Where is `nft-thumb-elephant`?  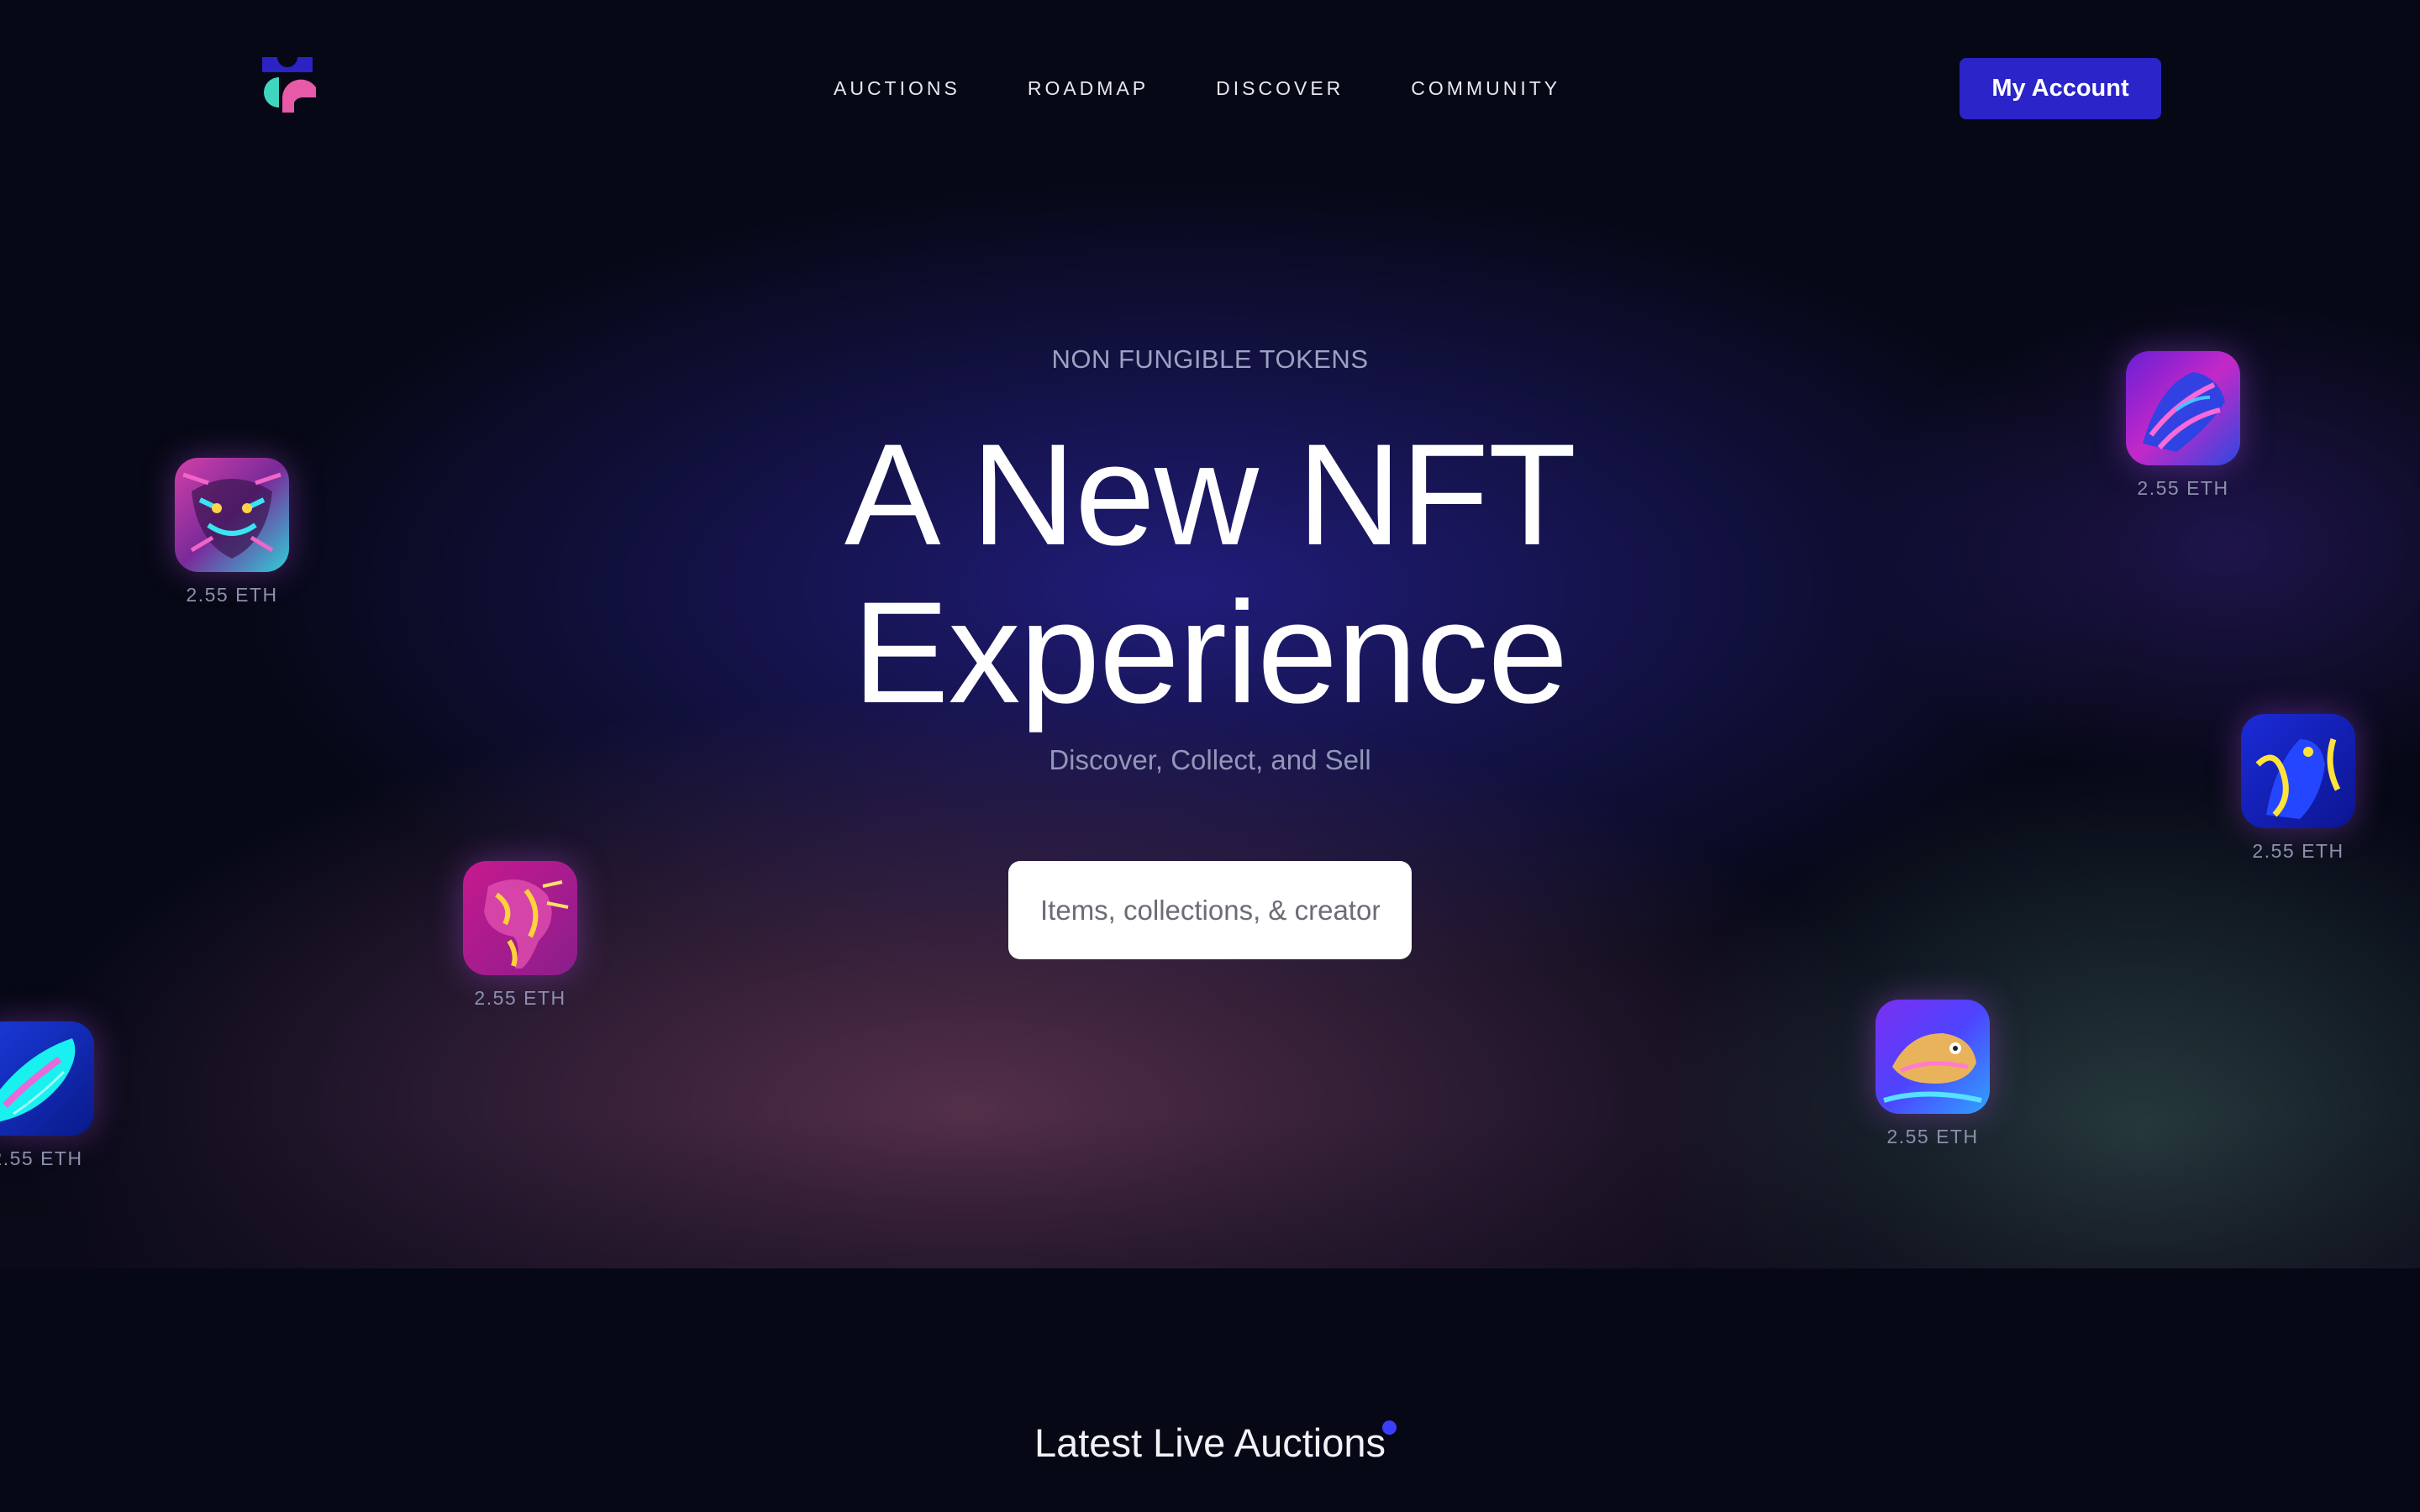 nft-thumb-elephant is located at coordinates (520, 918).